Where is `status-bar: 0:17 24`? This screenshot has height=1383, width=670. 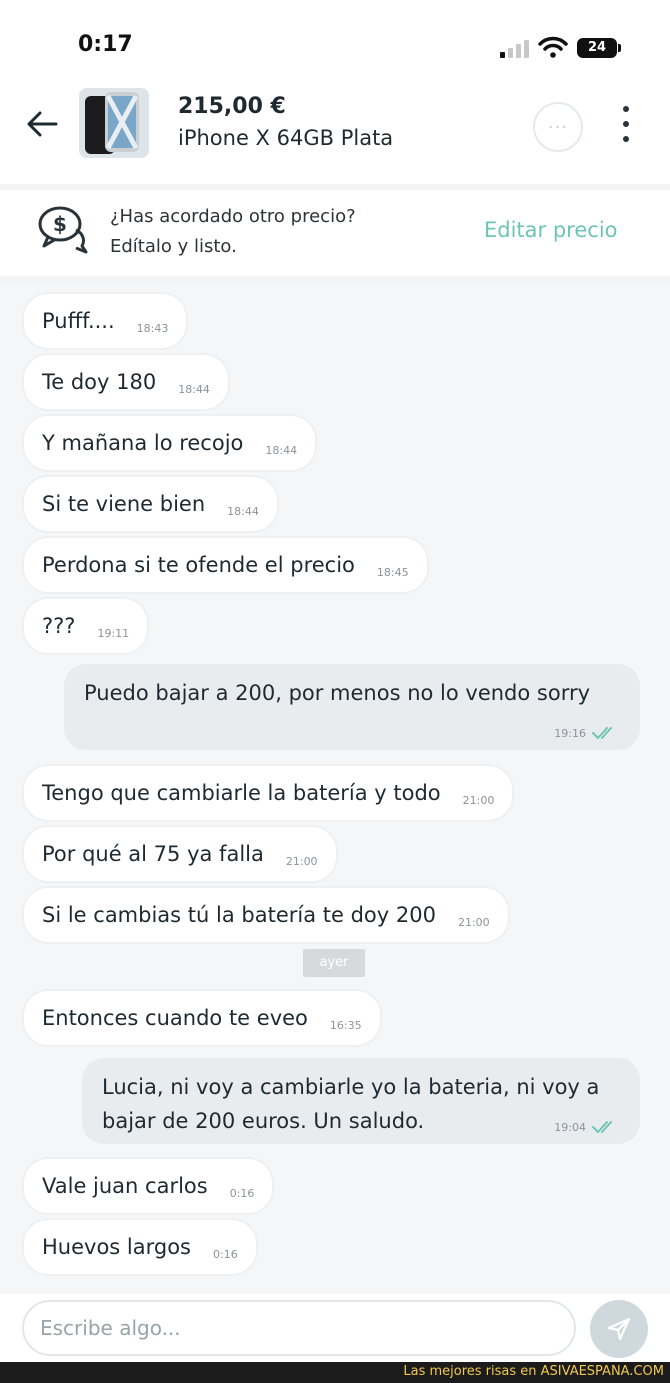 status-bar: 0:17 24 is located at coordinates (335, 40).